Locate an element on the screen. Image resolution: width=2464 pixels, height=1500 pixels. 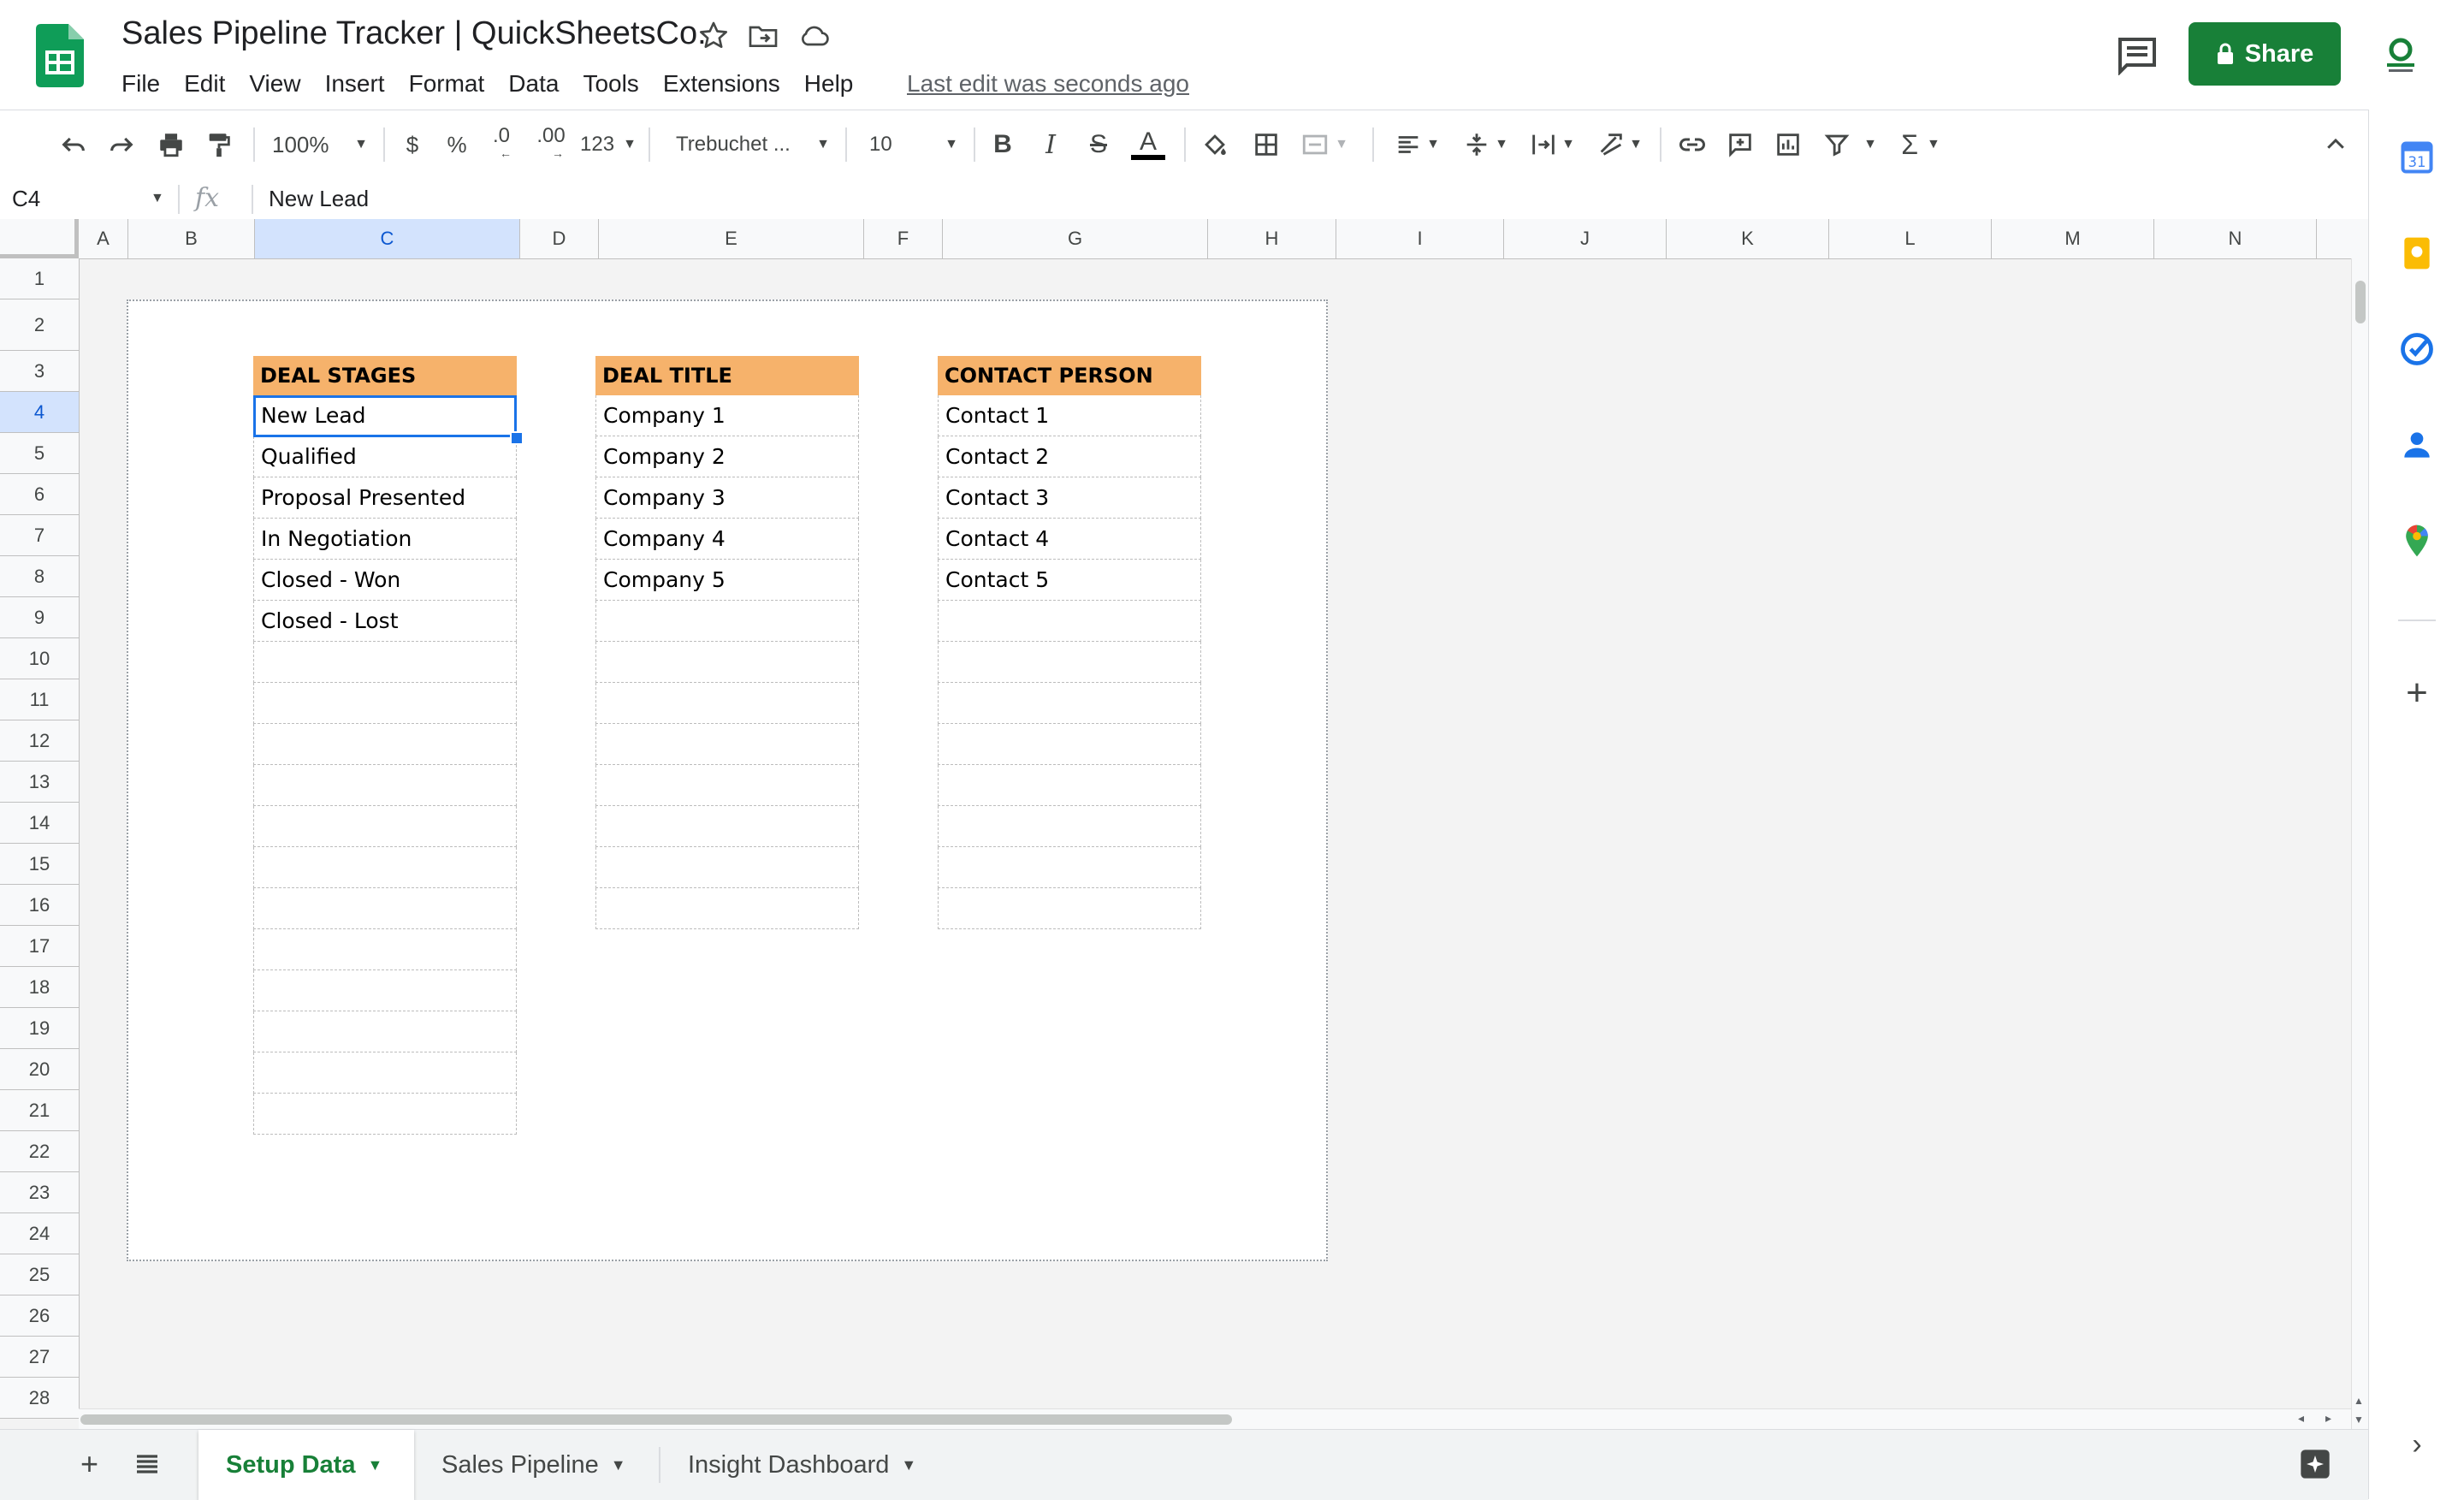
table-cell: Qualified is located at coordinates (385, 457).